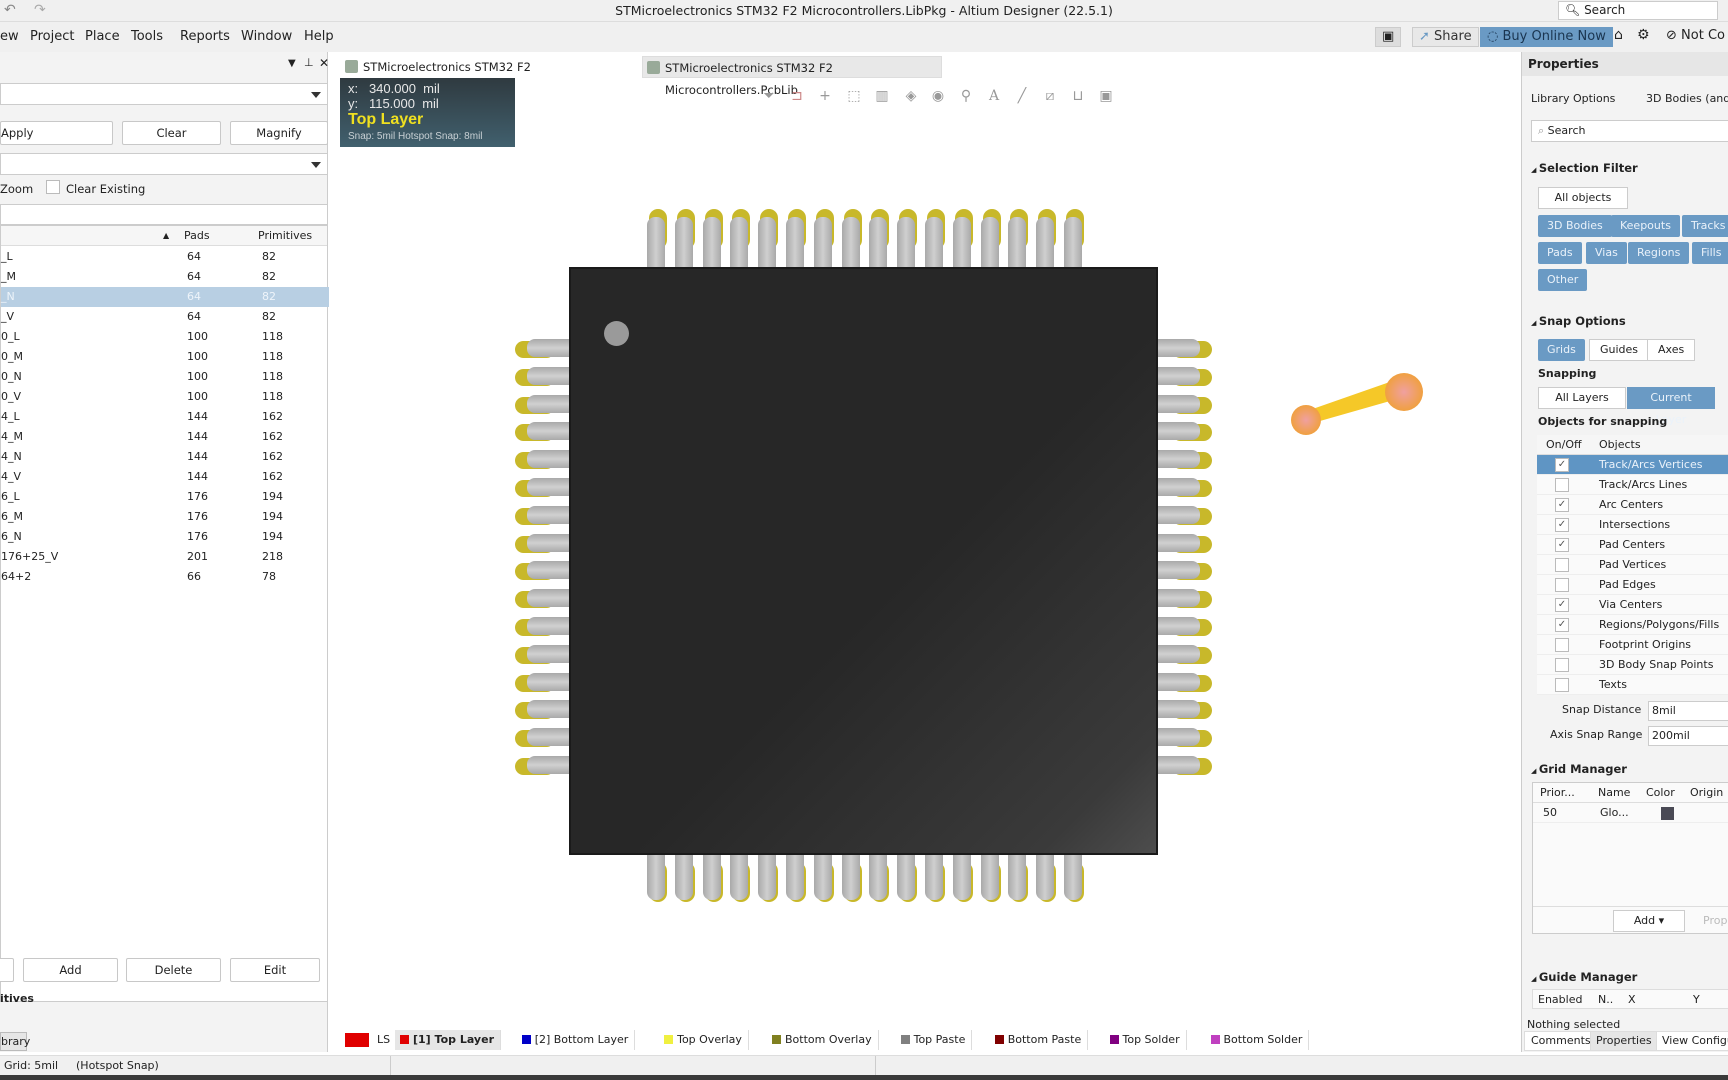 The height and width of the screenshot is (1080, 1728). What do you see at coordinates (1671, 406) in the screenshot?
I see `snap-current-layer: Current Layer` at bounding box center [1671, 406].